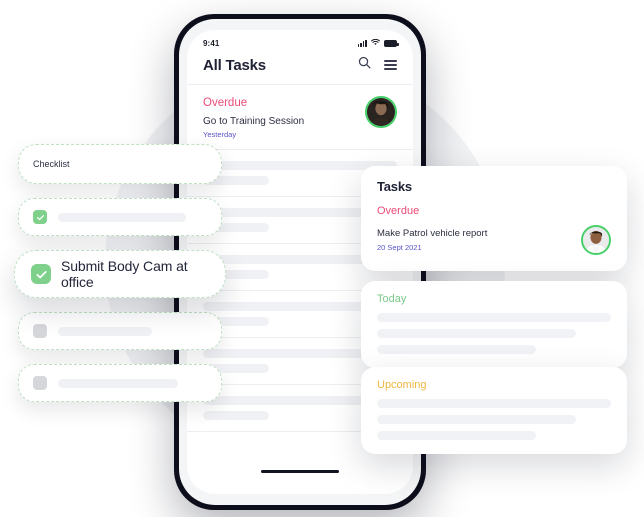  Describe the element at coordinates (225, 103) in the screenshot. I see `phone-overdue-label: Overdue` at that location.